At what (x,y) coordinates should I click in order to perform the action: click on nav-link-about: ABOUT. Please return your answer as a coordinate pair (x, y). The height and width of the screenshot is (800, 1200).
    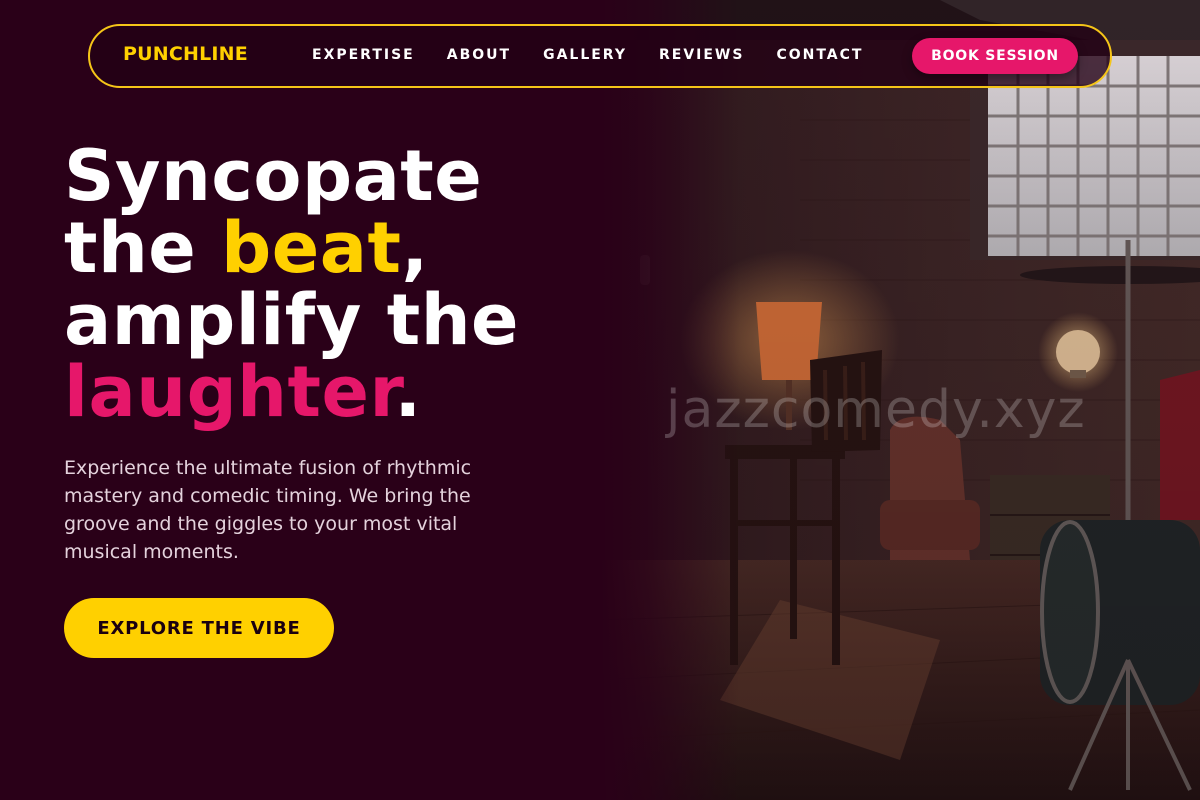
    Looking at the image, I should click on (479, 55).